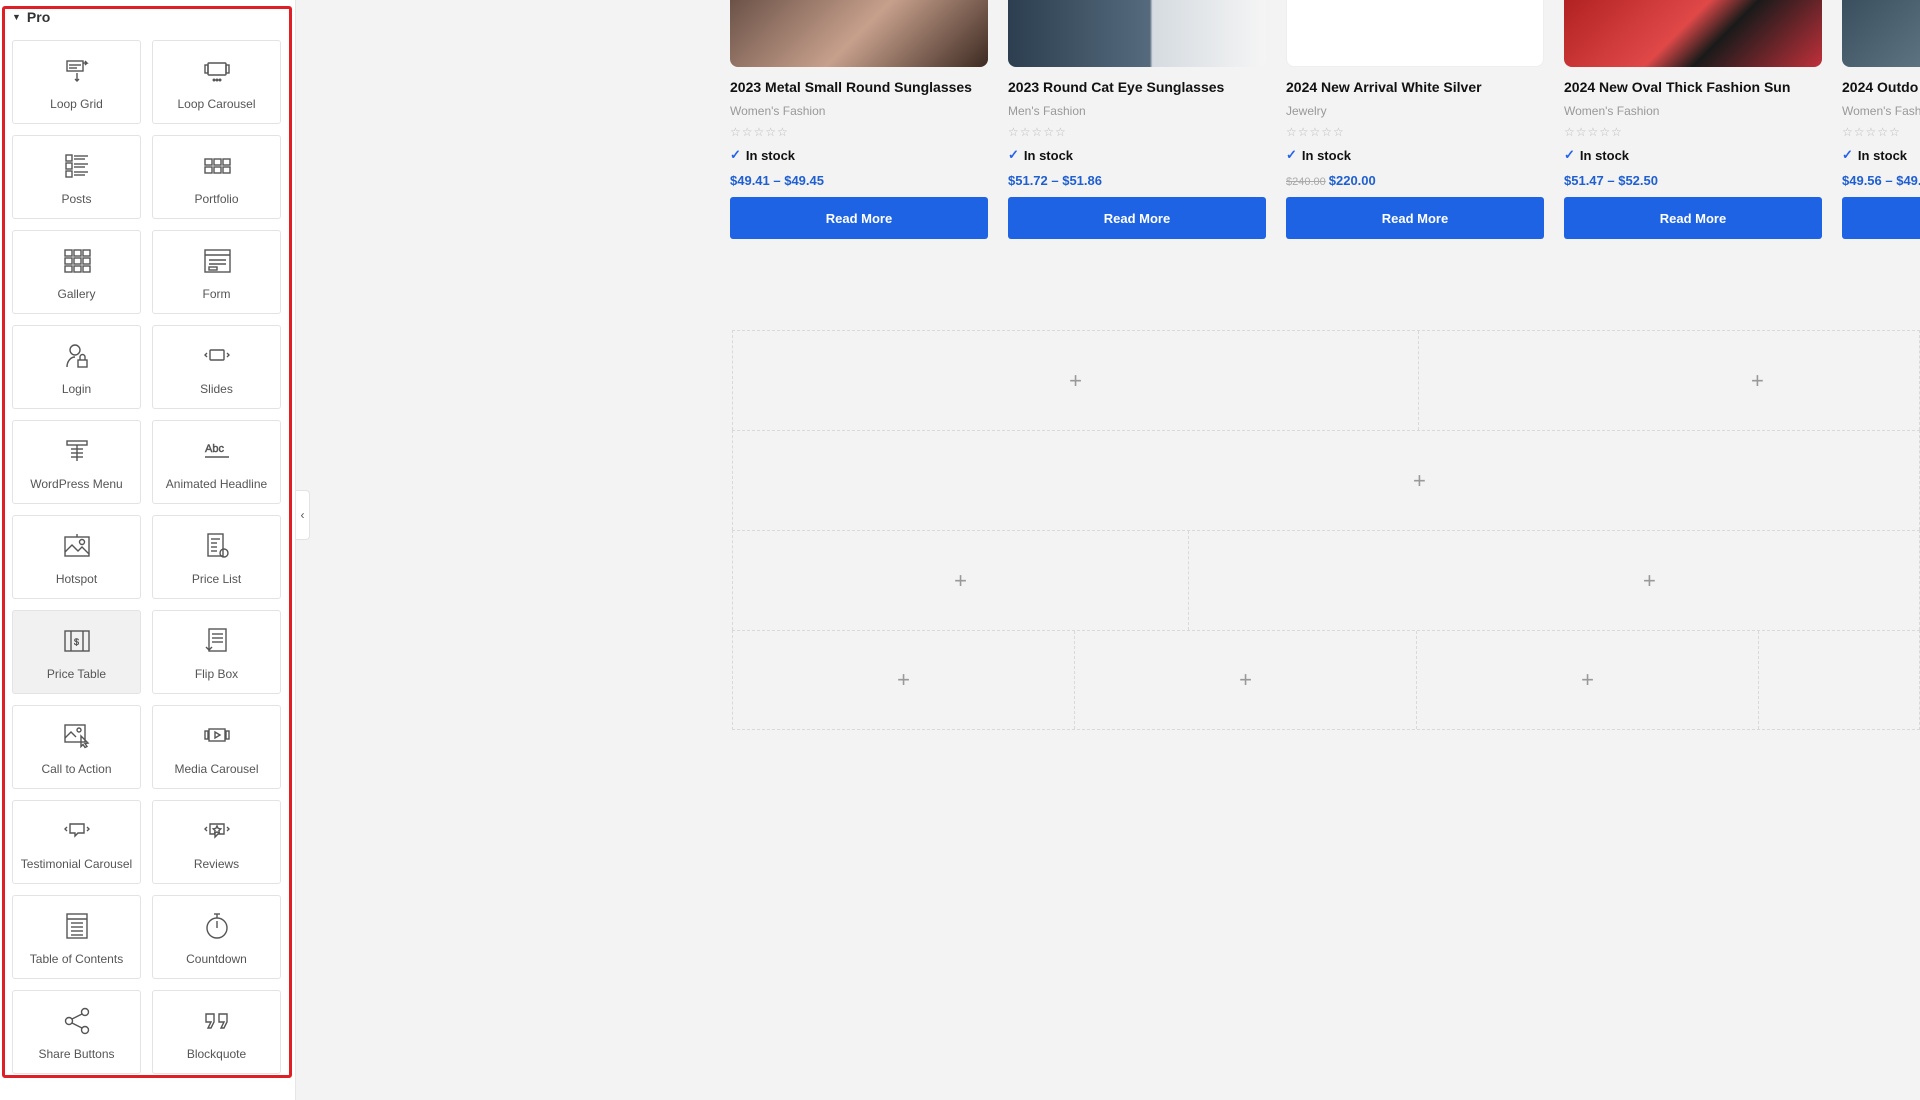 The image size is (1920, 1100). Describe the element at coordinates (216, 367) in the screenshot. I see `widget-slides: Slides` at that location.